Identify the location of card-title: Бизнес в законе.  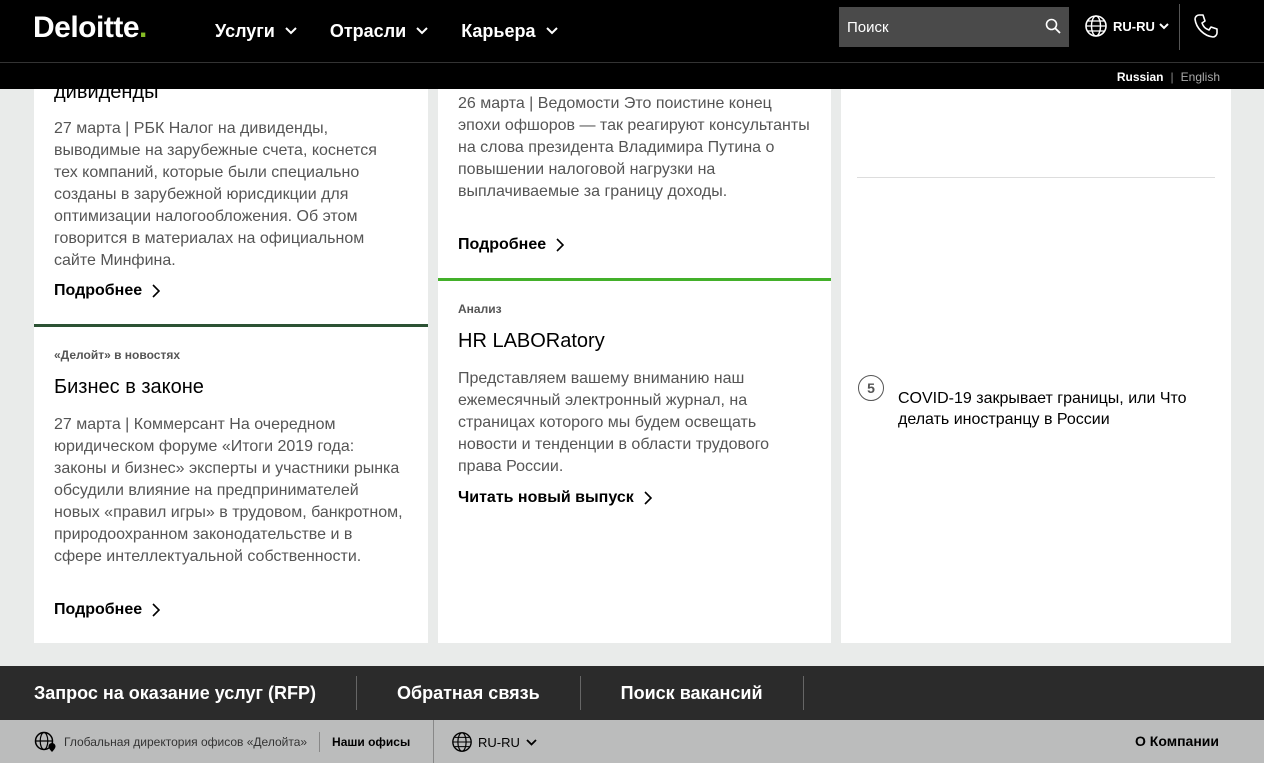
(129, 387).